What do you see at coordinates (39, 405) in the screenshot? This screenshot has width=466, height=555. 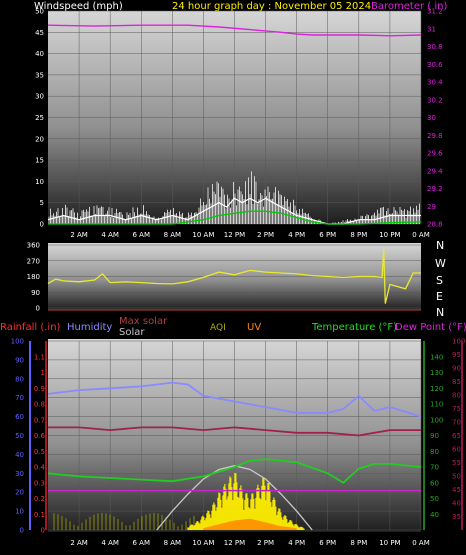 I see `rainfall-tick-label: 0.8` at bounding box center [39, 405].